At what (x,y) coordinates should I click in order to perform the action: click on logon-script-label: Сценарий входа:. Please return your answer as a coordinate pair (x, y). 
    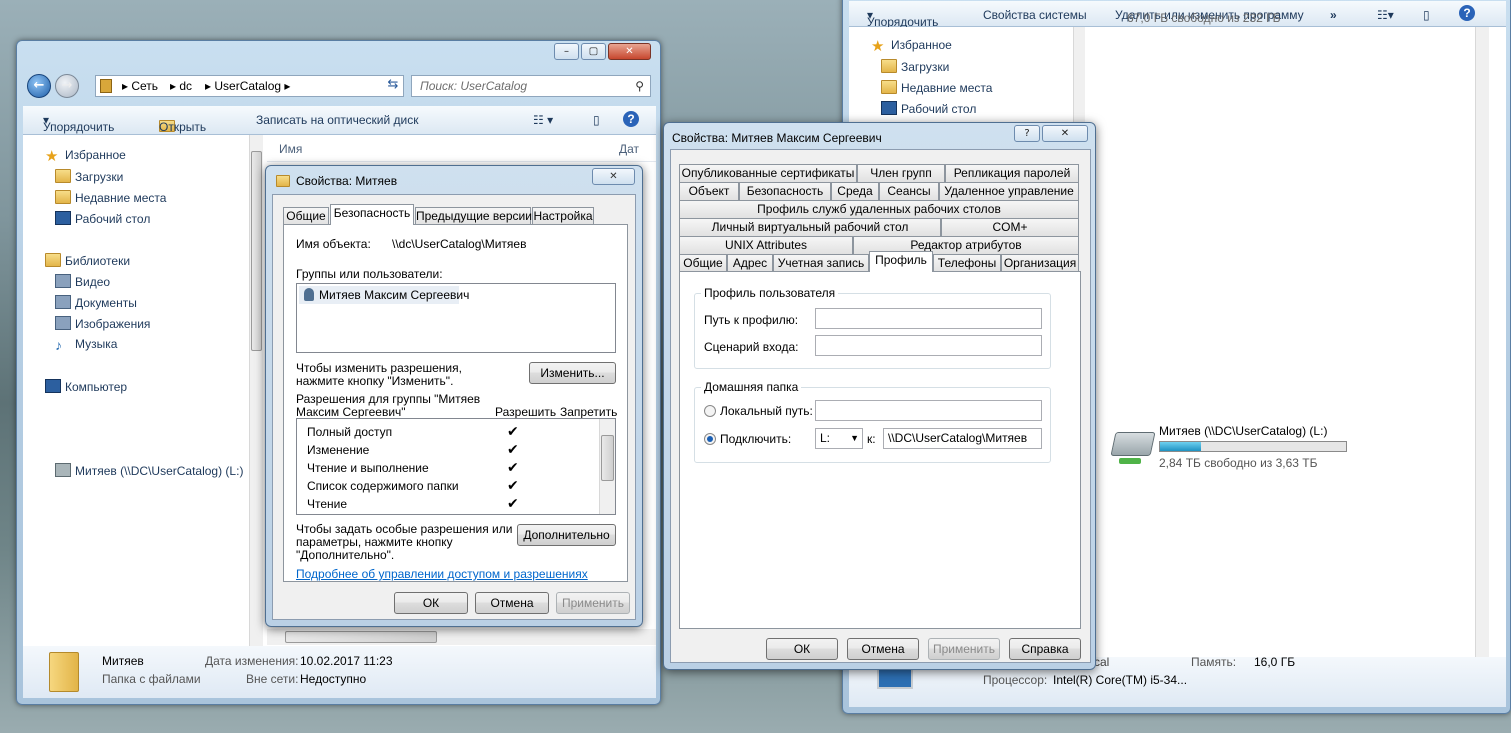
    Looking at the image, I should click on (751, 347).